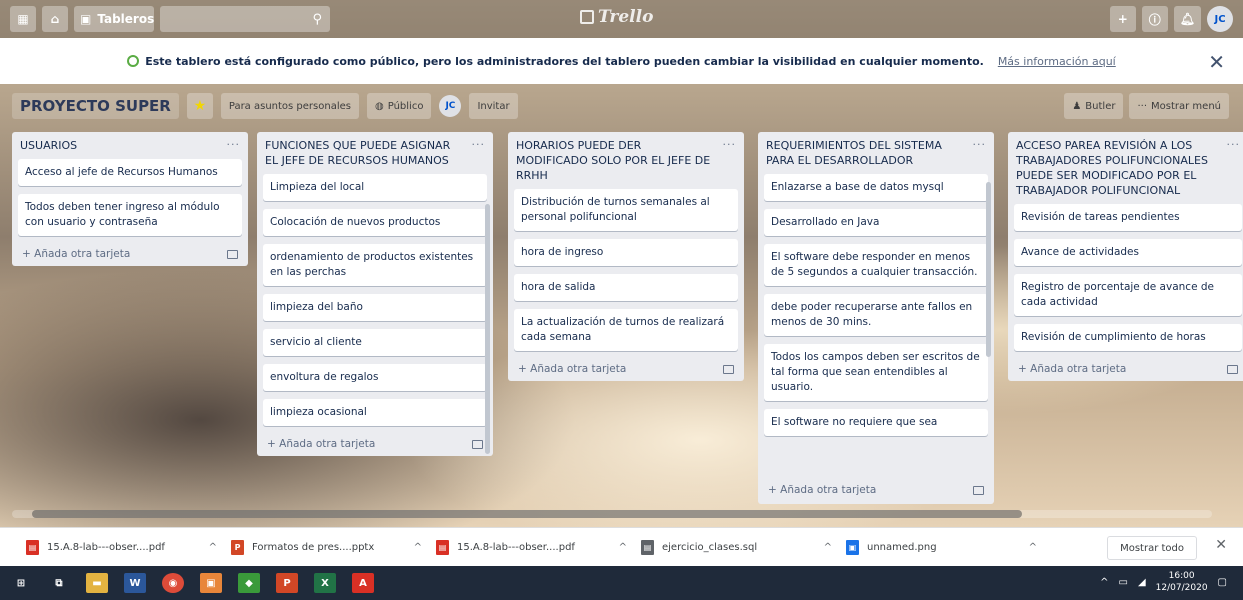 The height and width of the screenshot is (600, 1243). I want to click on card: hora de salida, so click(626, 287).